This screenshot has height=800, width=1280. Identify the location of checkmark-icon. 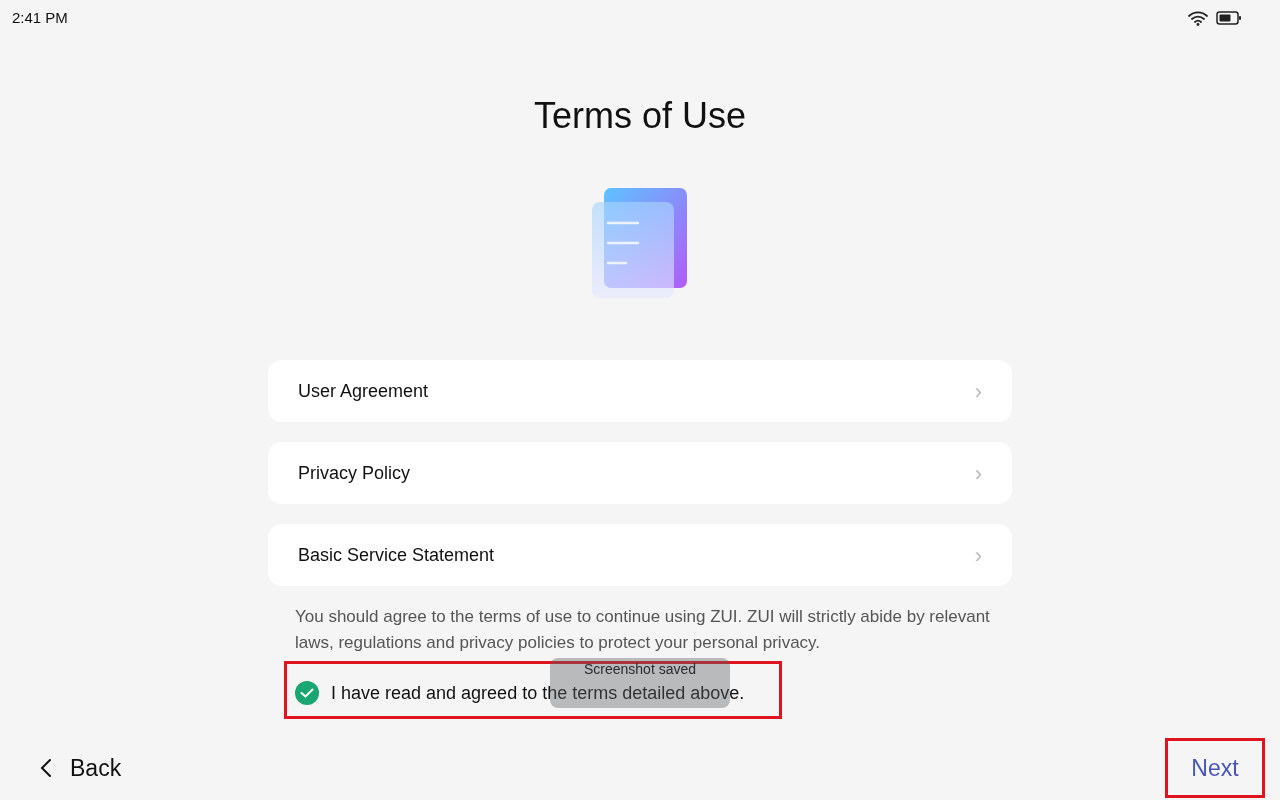
(307, 693).